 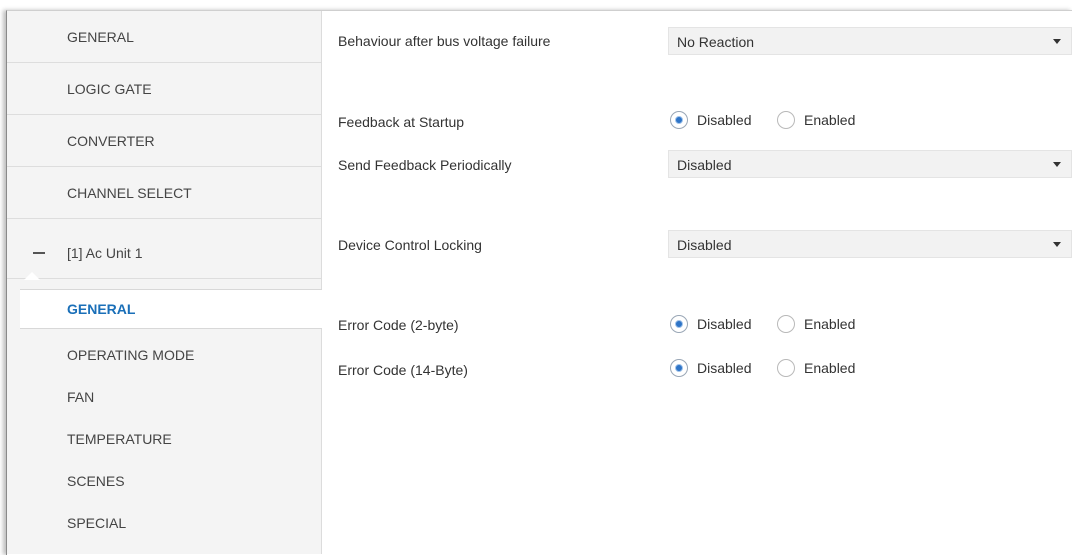 I want to click on error-14byte-disabled-radio: Disabled, so click(x=717, y=369).